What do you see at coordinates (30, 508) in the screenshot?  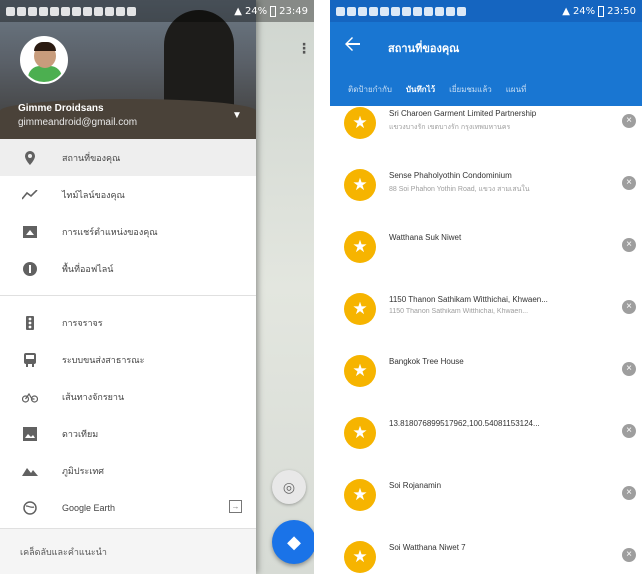 I see `google-earth-icon` at bounding box center [30, 508].